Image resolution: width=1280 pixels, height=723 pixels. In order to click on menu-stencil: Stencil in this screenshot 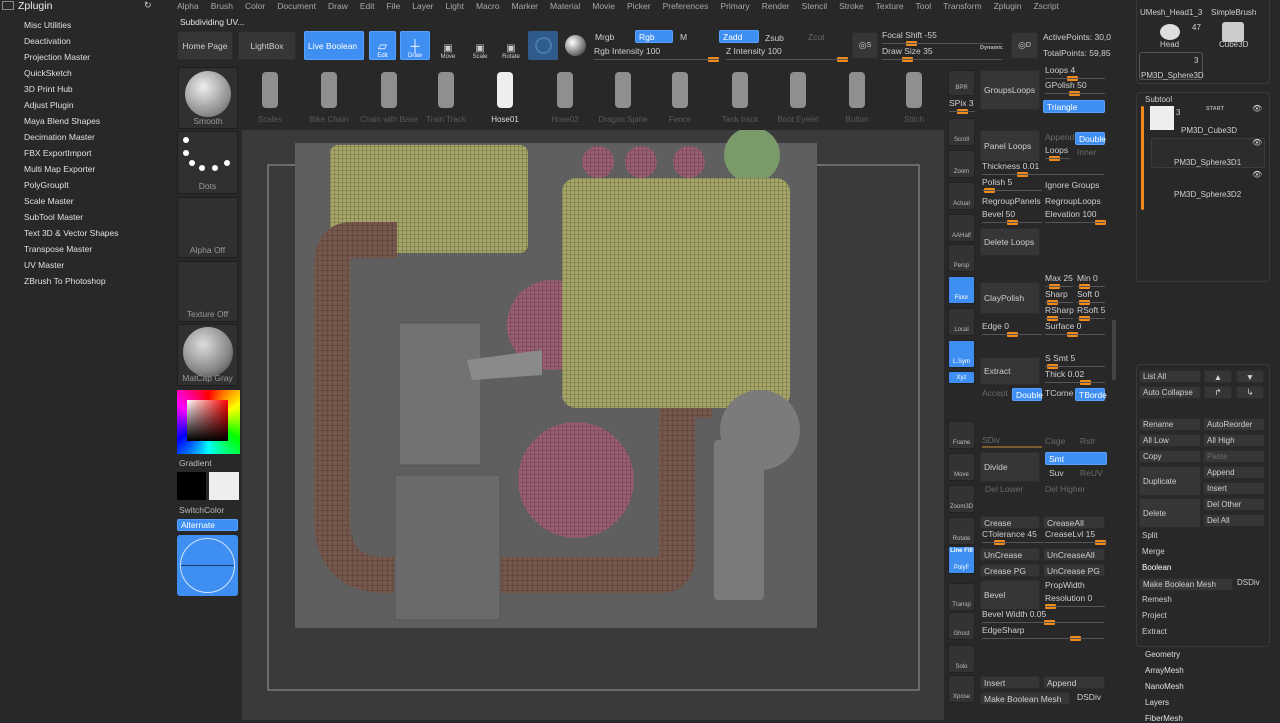, I will do `click(815, 7)`.